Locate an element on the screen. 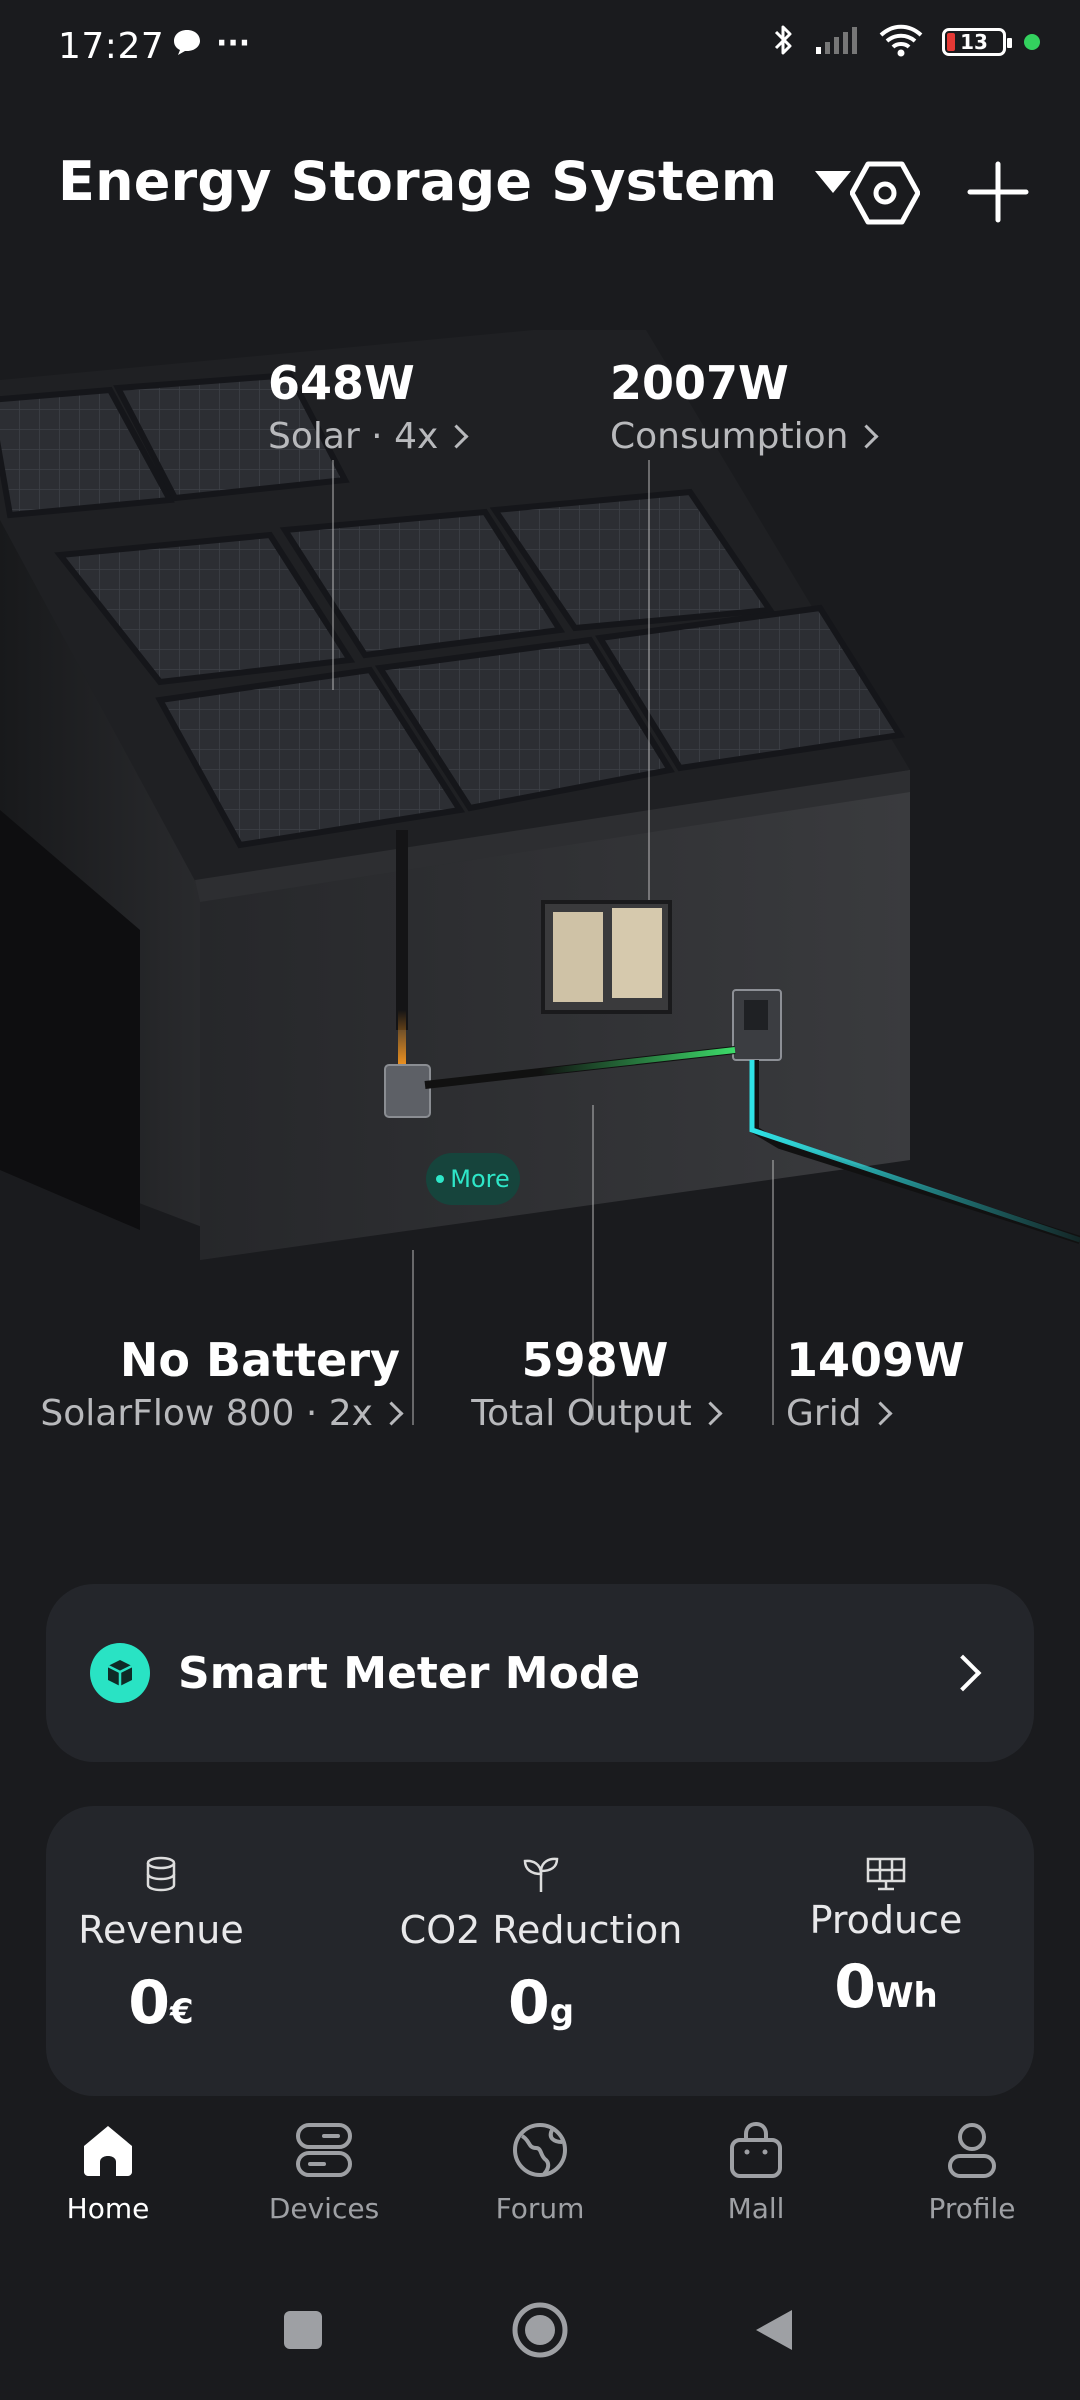 The height and width of the screenshot is (2400, 1080). nav-label-profile: Profile is located at coordinates (972, 2208).